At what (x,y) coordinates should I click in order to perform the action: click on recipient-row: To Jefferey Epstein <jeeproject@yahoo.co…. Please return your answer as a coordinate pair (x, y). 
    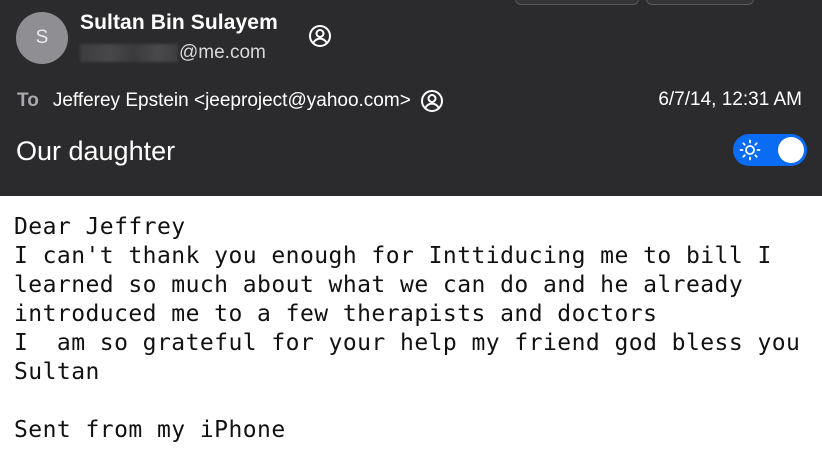
    Looking at the image, I should click on (230, 101).